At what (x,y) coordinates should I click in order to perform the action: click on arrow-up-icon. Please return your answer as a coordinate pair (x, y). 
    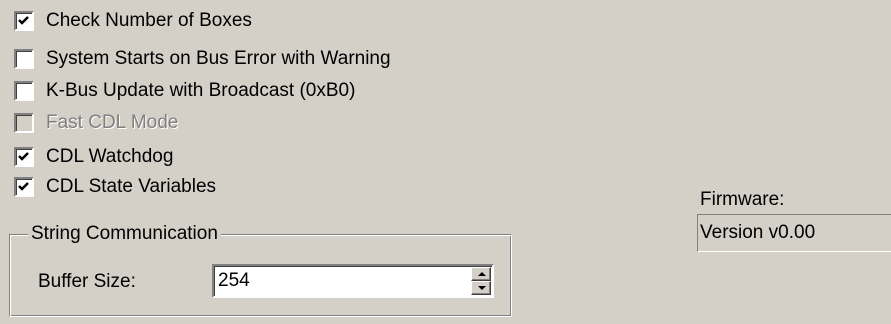
    Looking at the image, I should click on (482, 274).